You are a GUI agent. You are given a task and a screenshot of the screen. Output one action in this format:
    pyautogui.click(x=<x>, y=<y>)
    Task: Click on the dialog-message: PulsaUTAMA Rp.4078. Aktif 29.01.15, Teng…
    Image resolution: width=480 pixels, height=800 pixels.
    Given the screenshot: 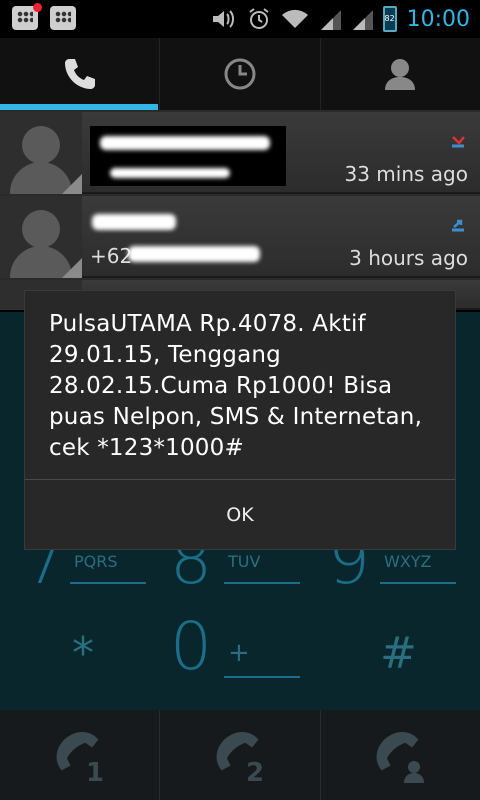 What is the action you would take?
    pyautogui.click(x=236, y=386)
    